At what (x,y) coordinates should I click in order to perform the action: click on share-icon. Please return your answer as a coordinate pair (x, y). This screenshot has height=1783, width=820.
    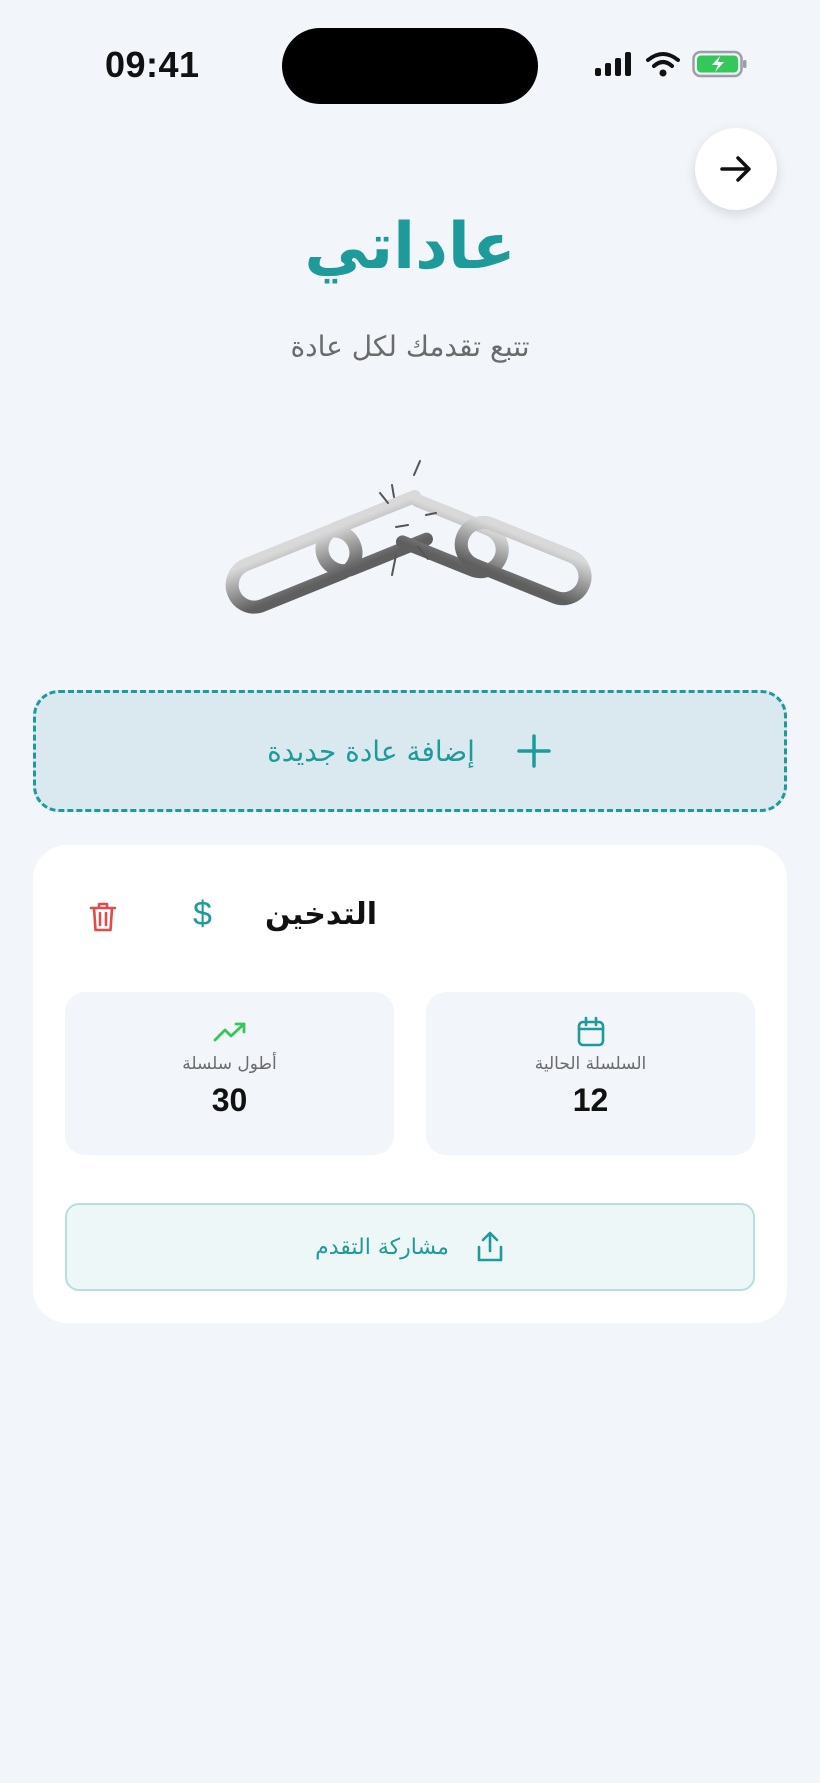
    Looking at the image, I should click on (490, 1246).